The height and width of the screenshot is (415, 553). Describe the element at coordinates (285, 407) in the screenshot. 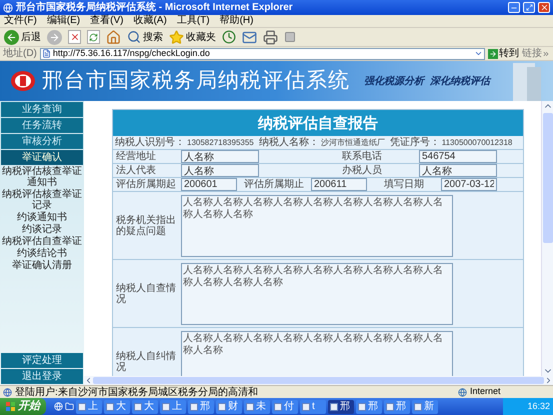

I see `taskbar-button: 付` at that location.